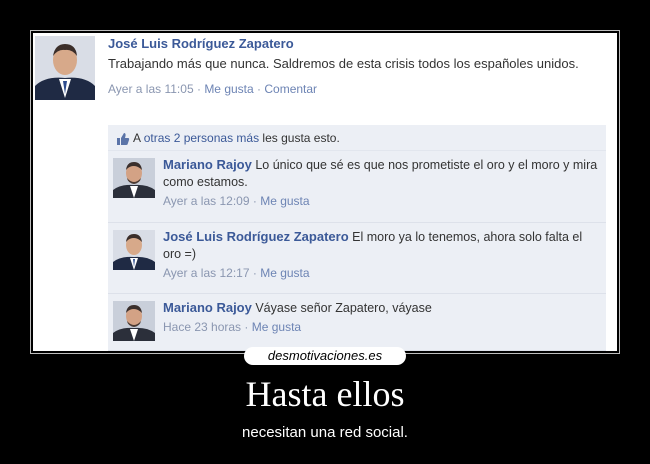 This screenshot has height=464, width=650. I want to click on comment-time: Ayer a las 12:17, so click(206, 273).